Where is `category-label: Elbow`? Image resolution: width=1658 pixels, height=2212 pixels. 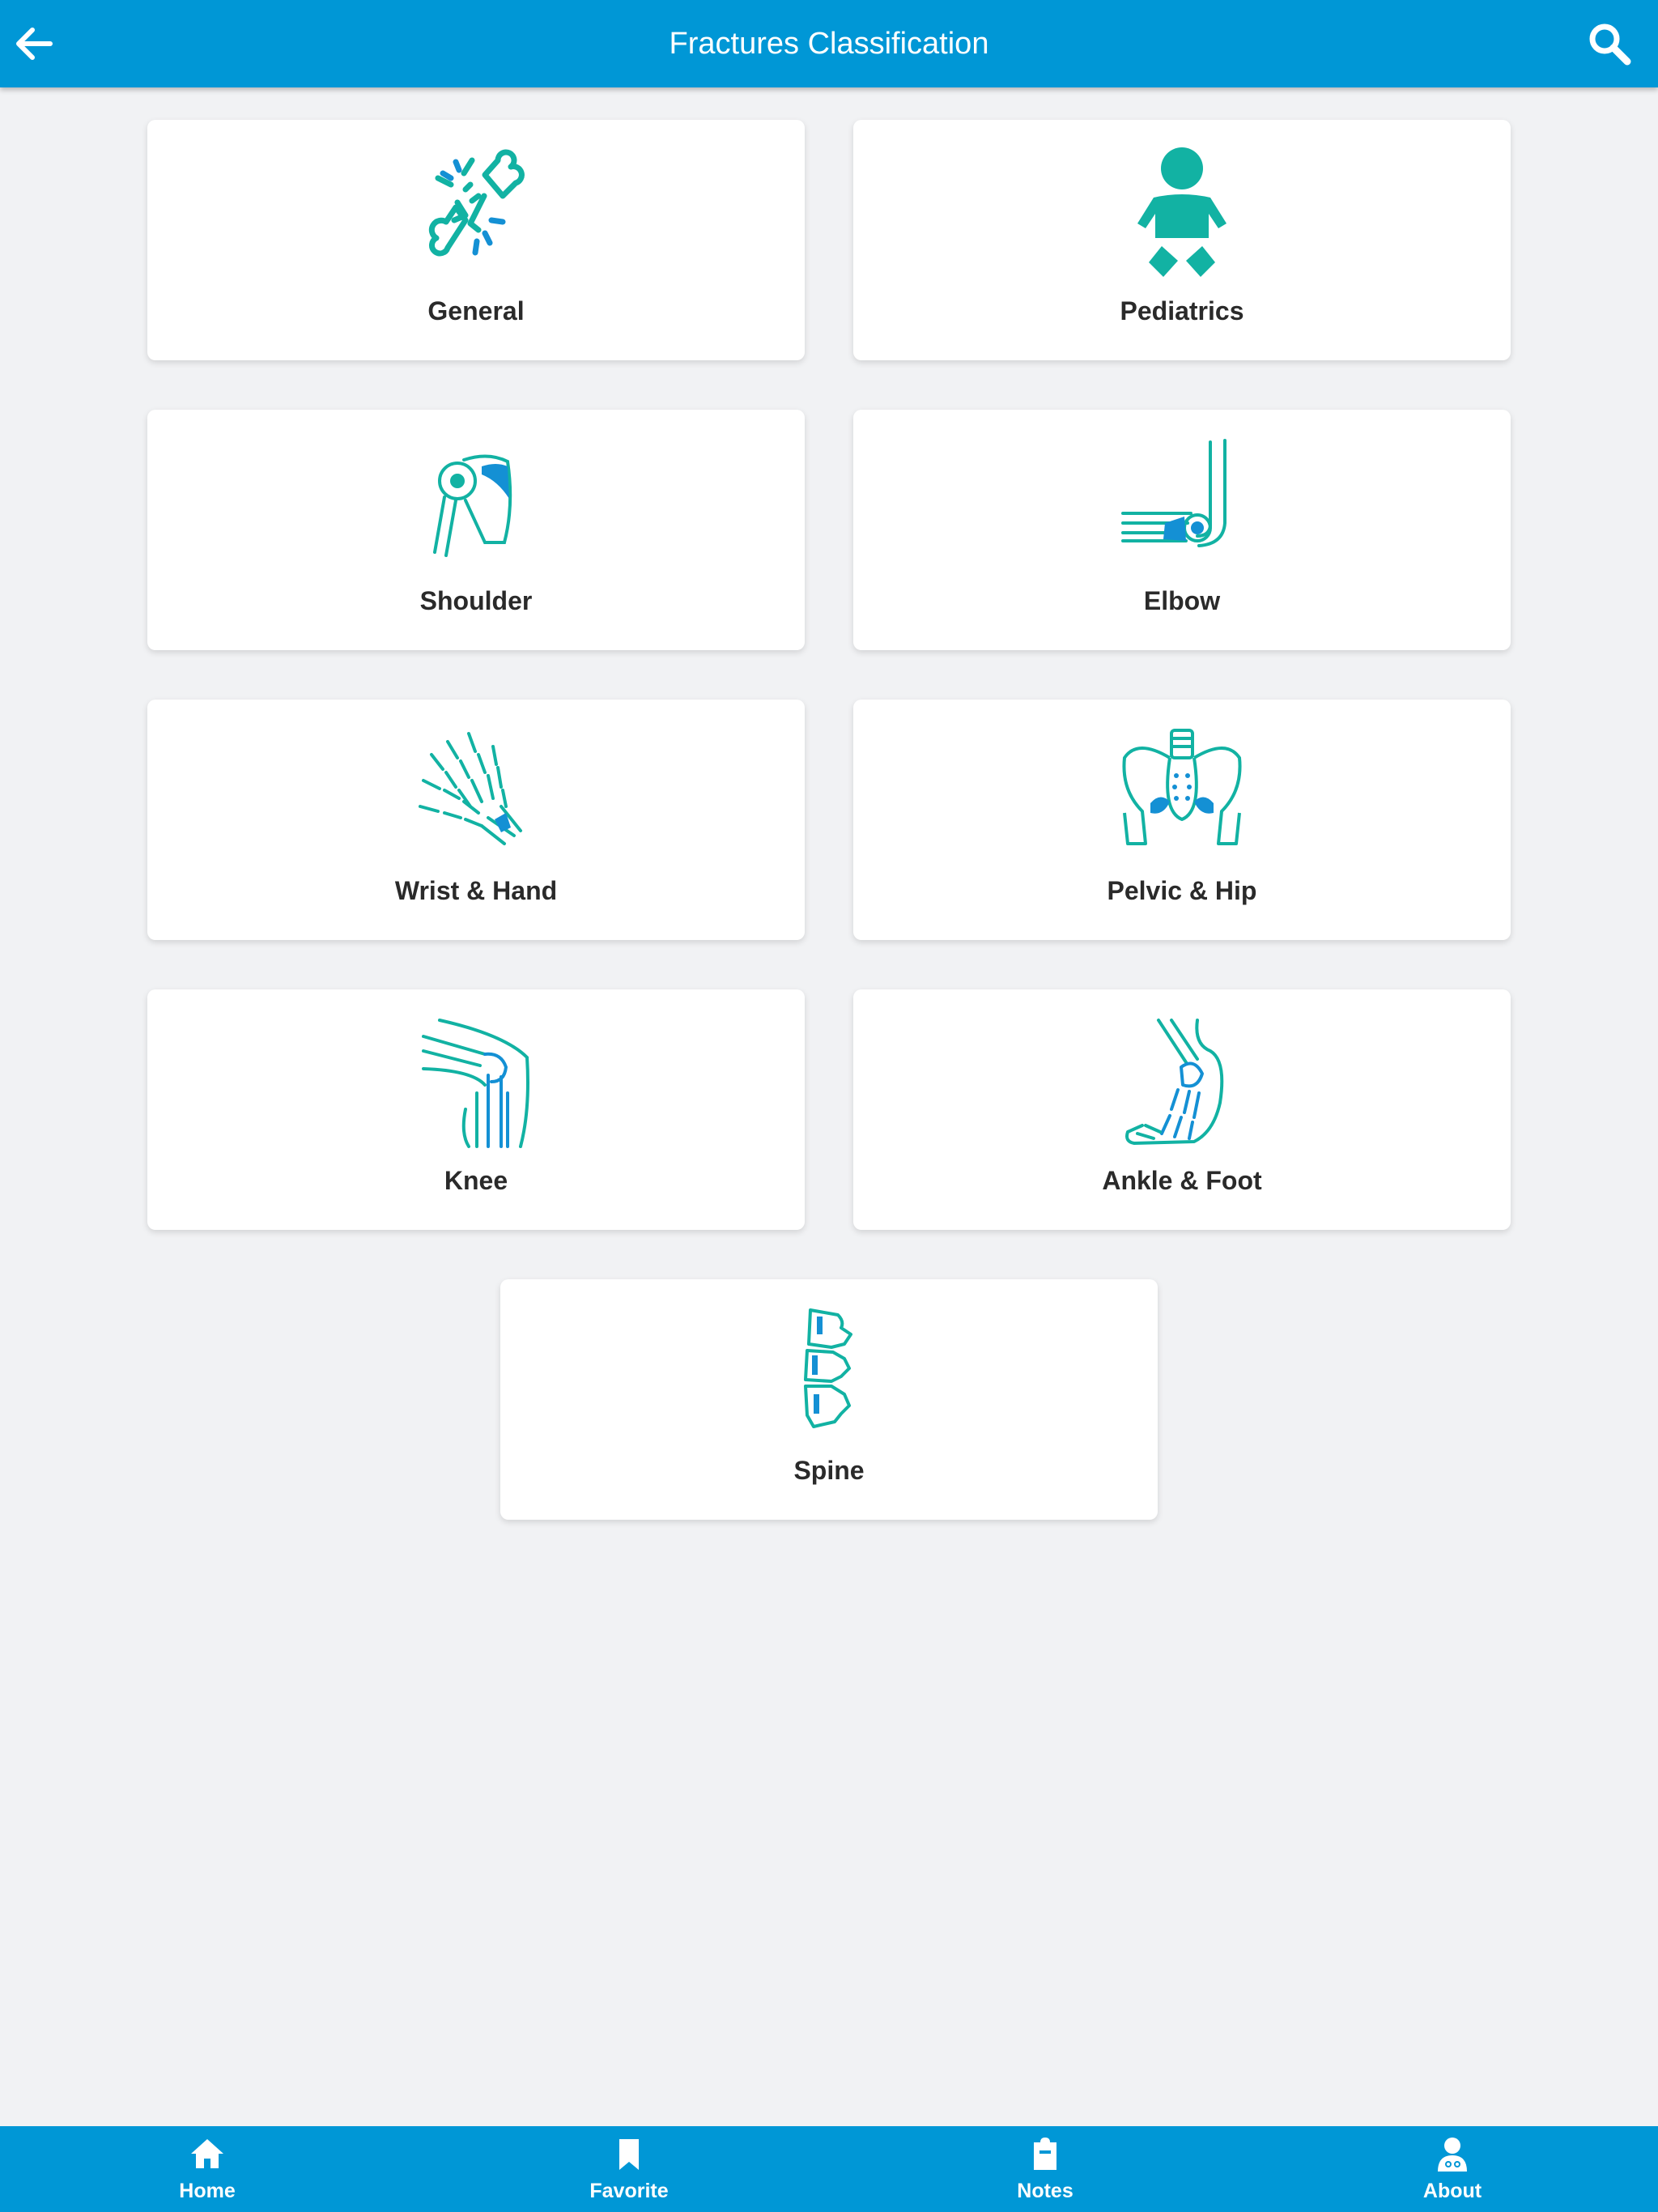 category-label: Elbow is located at coordinates (1182, 601).